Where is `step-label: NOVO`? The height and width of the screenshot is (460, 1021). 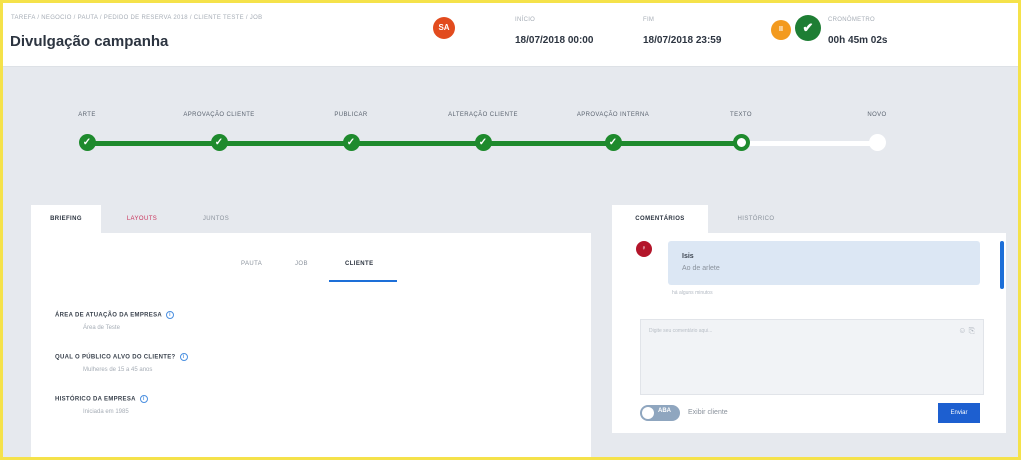 step-label: NOVO is located at coordinates (877, 115).